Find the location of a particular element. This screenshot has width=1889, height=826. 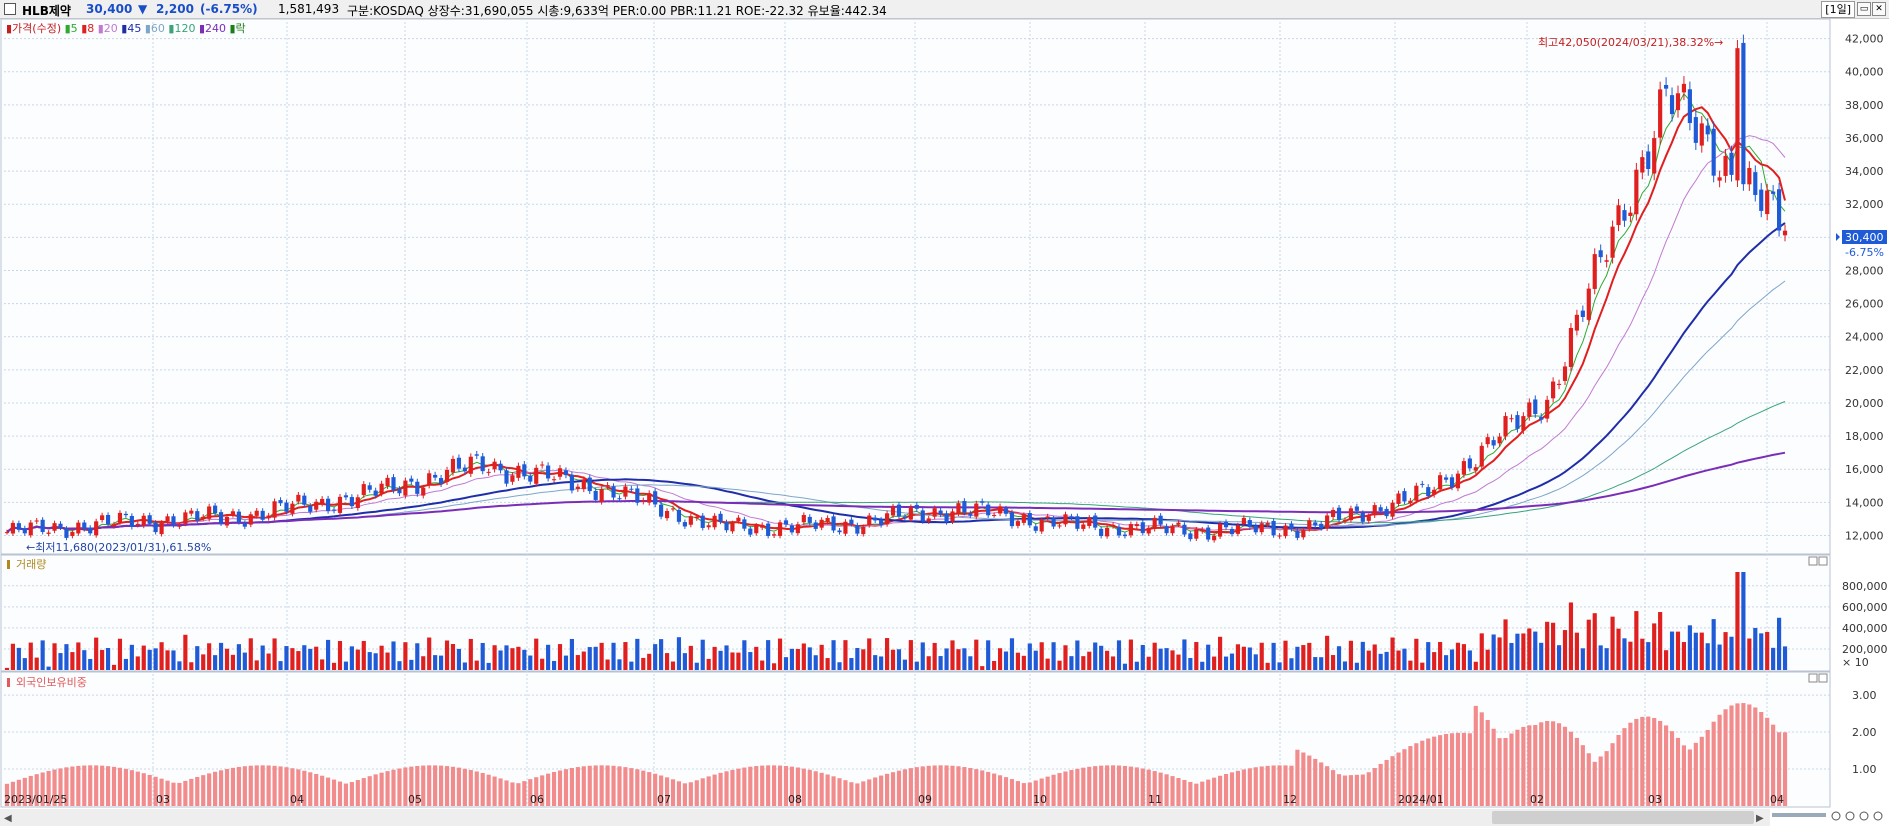

zoom-in-icon is located at coordinates (1850, 816).